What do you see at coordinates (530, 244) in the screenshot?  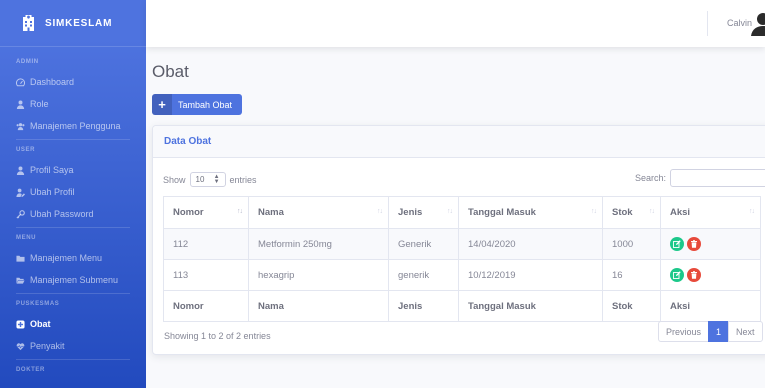 I see `cell-tanggal-masuk: 14/04/2020` at bounding box center [530, 244].